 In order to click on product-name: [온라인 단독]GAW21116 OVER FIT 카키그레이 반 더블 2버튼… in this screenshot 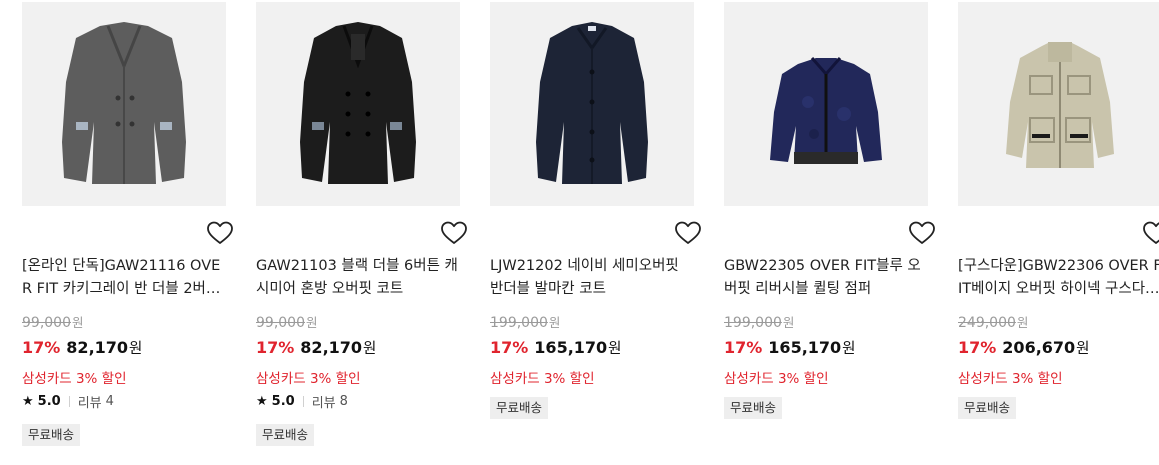, I will do `click(125, 278)`.